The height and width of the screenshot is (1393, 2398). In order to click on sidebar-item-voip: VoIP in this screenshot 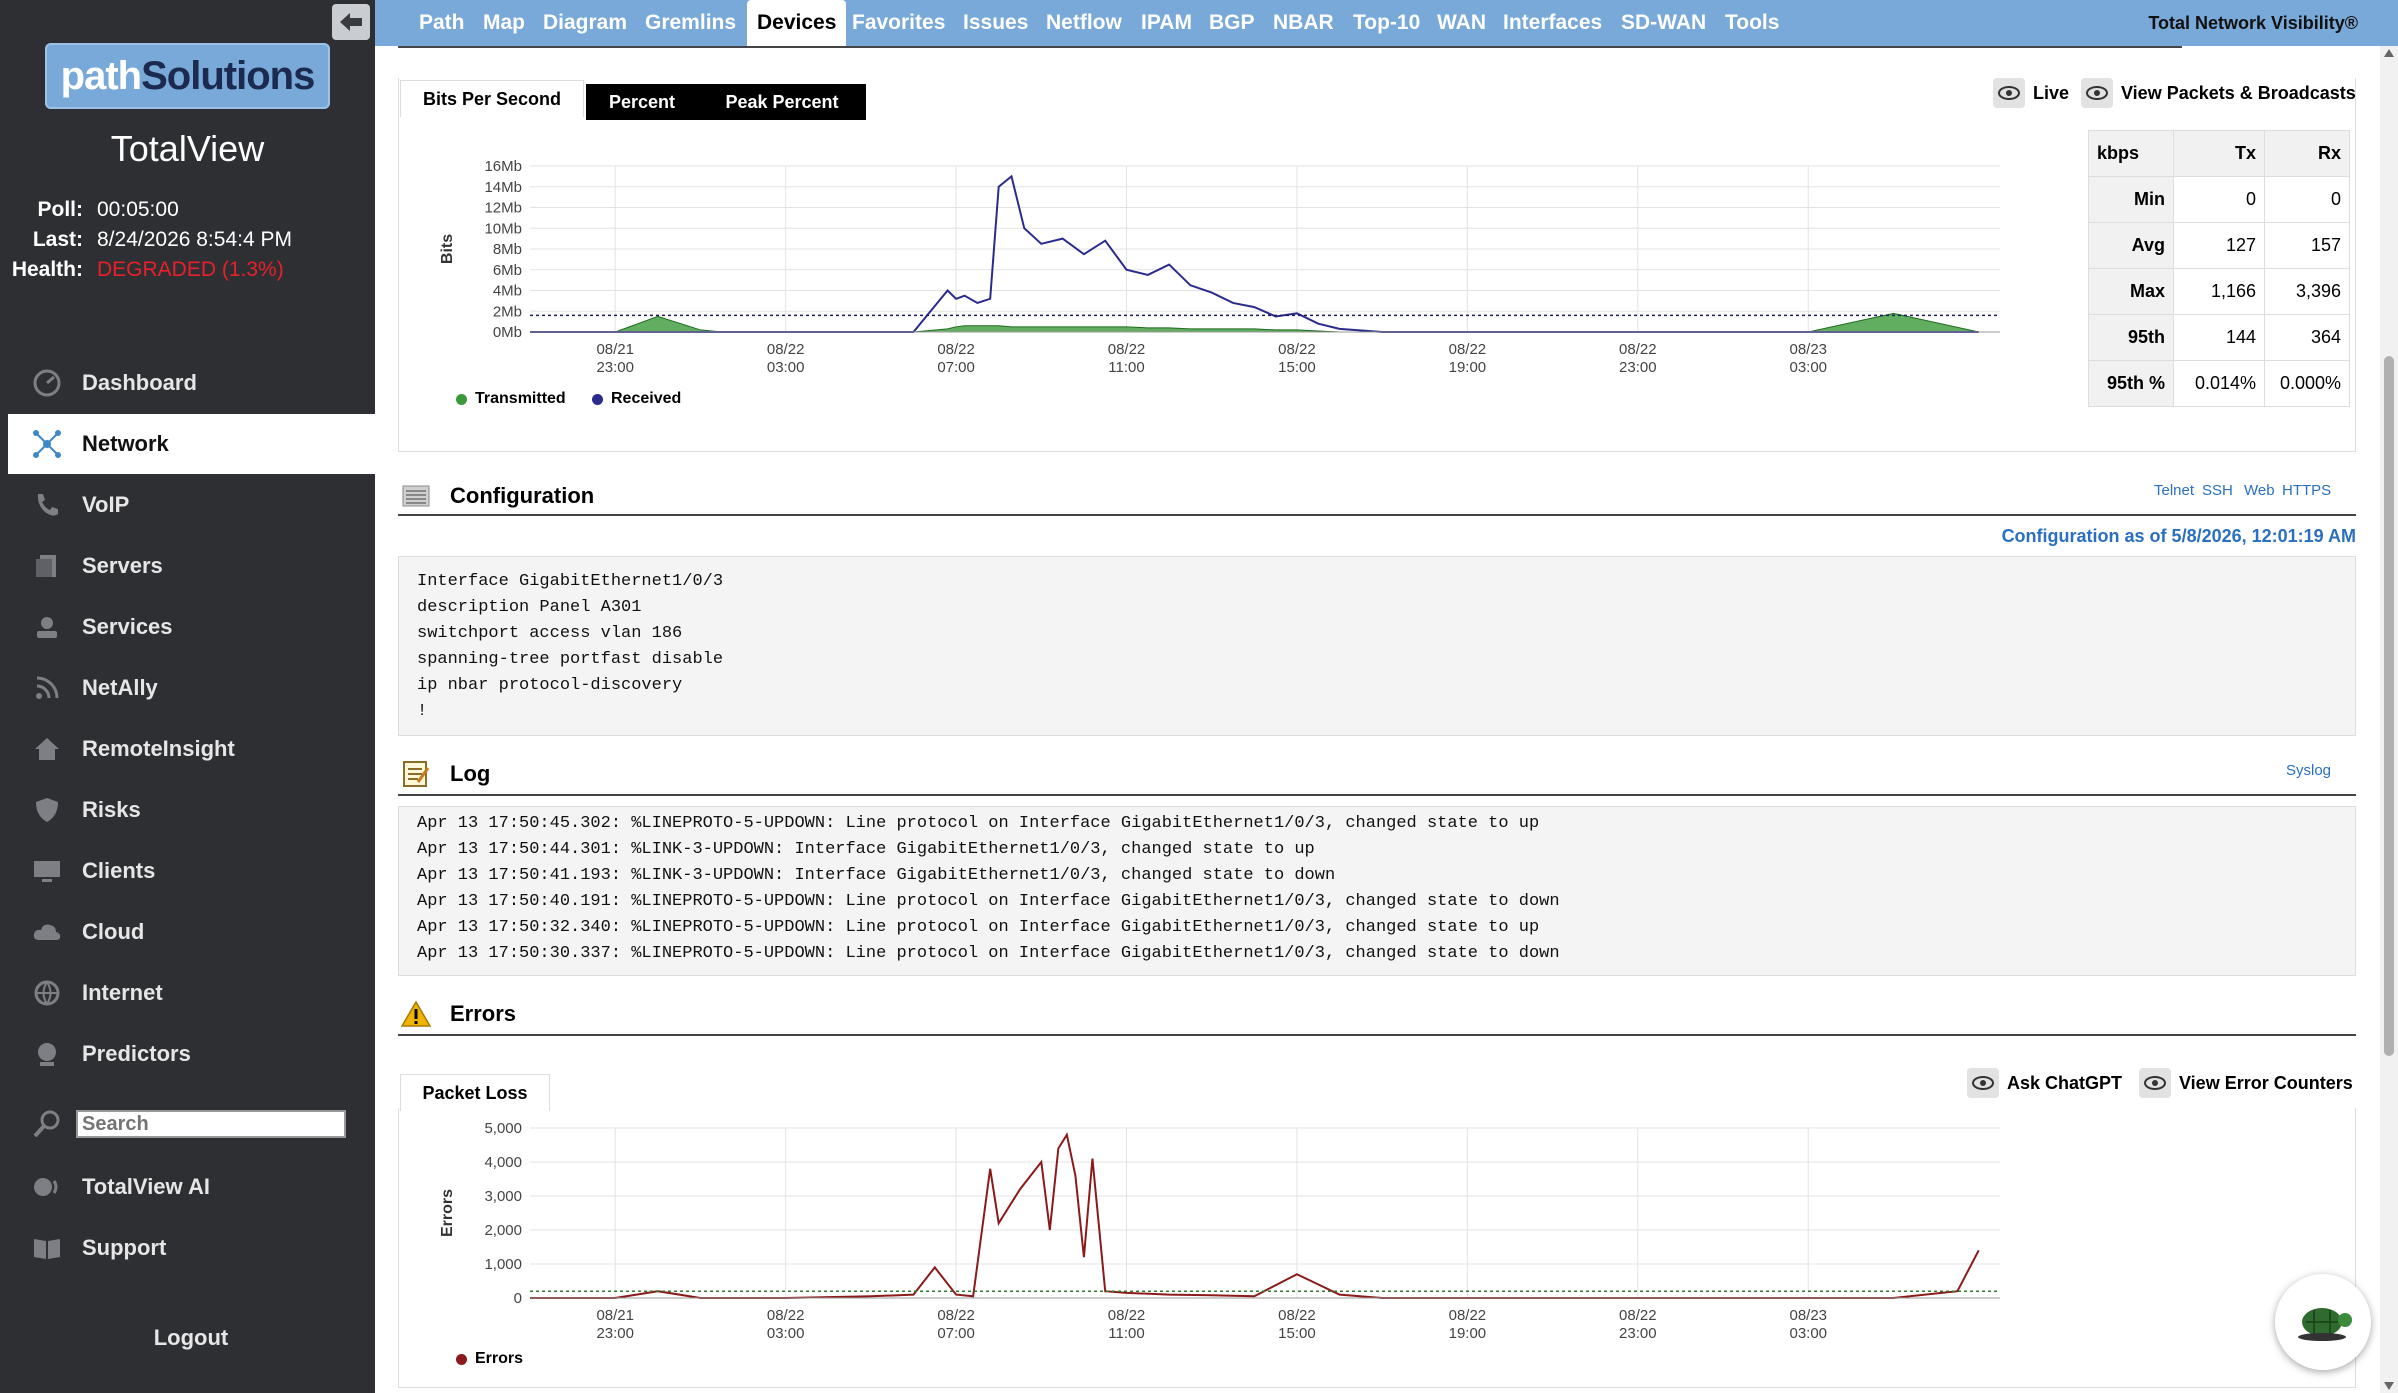, I will do `click(191, 505)`.